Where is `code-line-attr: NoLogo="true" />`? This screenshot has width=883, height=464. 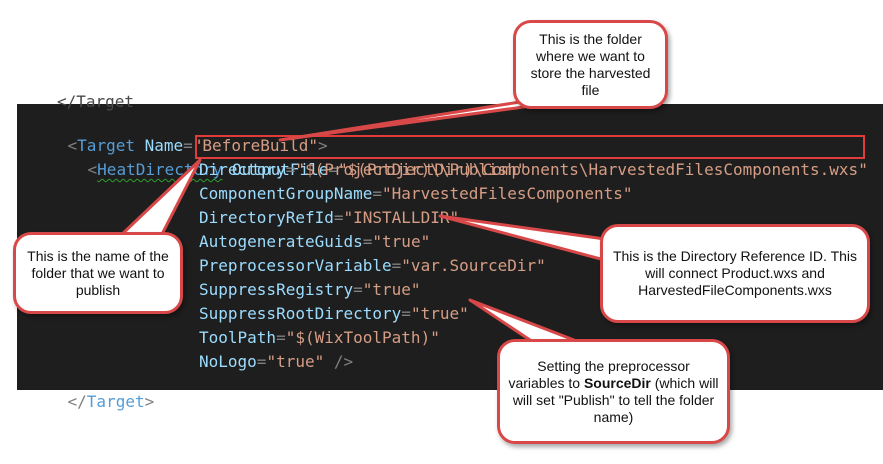 code-line-attr: NoLogo="true" /> is located at coordinates (276, 361).